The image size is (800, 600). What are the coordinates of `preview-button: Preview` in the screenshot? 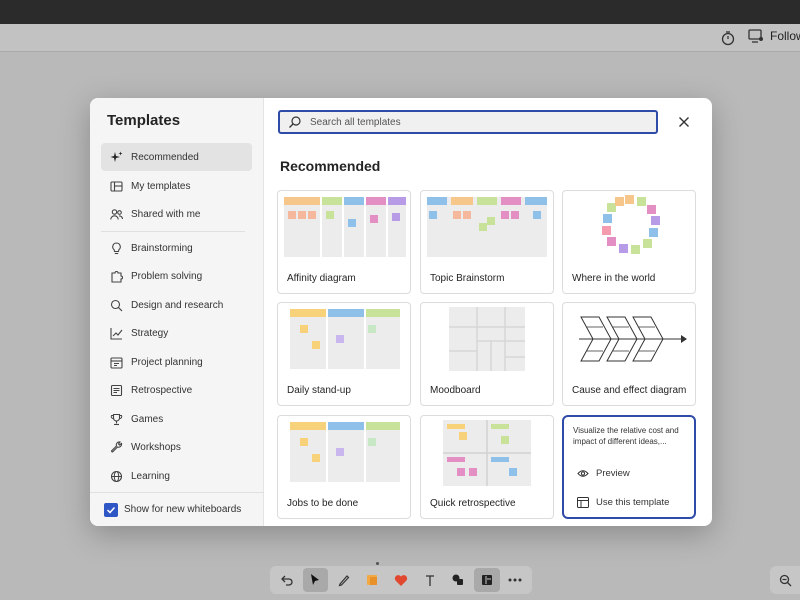 It's located at (603, 473).